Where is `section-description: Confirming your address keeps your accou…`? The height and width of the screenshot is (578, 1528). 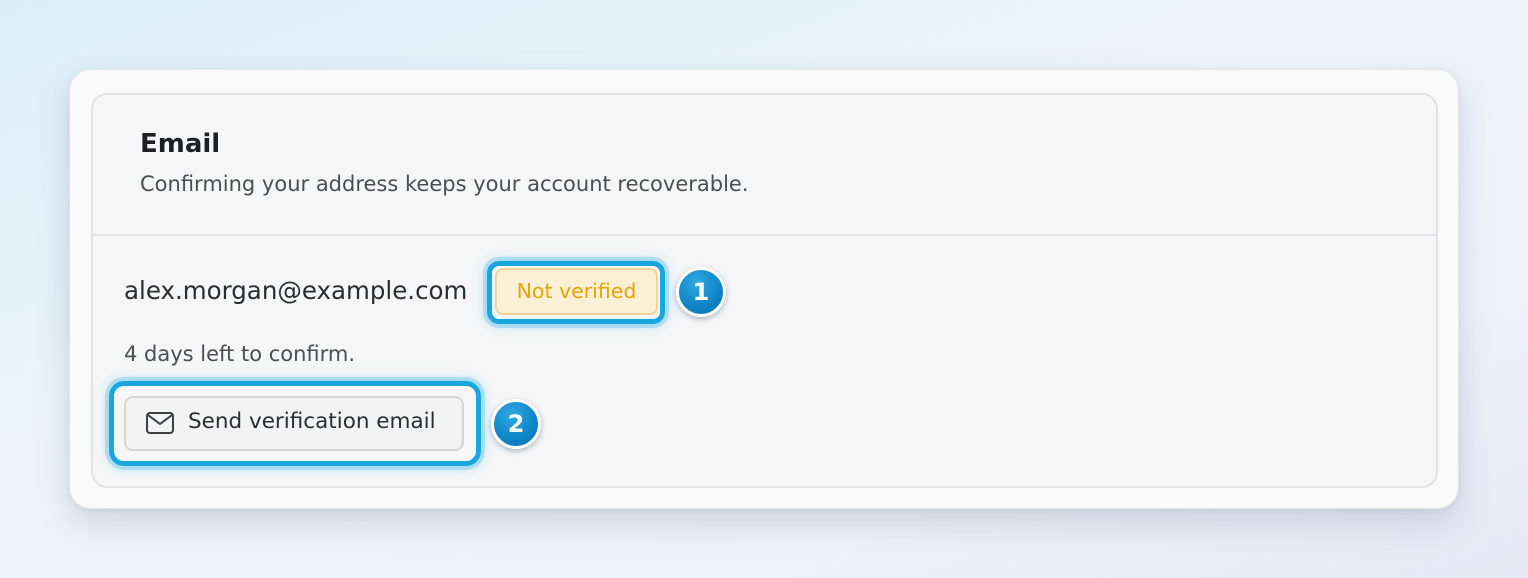
section-description: Confirming your address keeps your accou… is located at coordinates (444, 184).